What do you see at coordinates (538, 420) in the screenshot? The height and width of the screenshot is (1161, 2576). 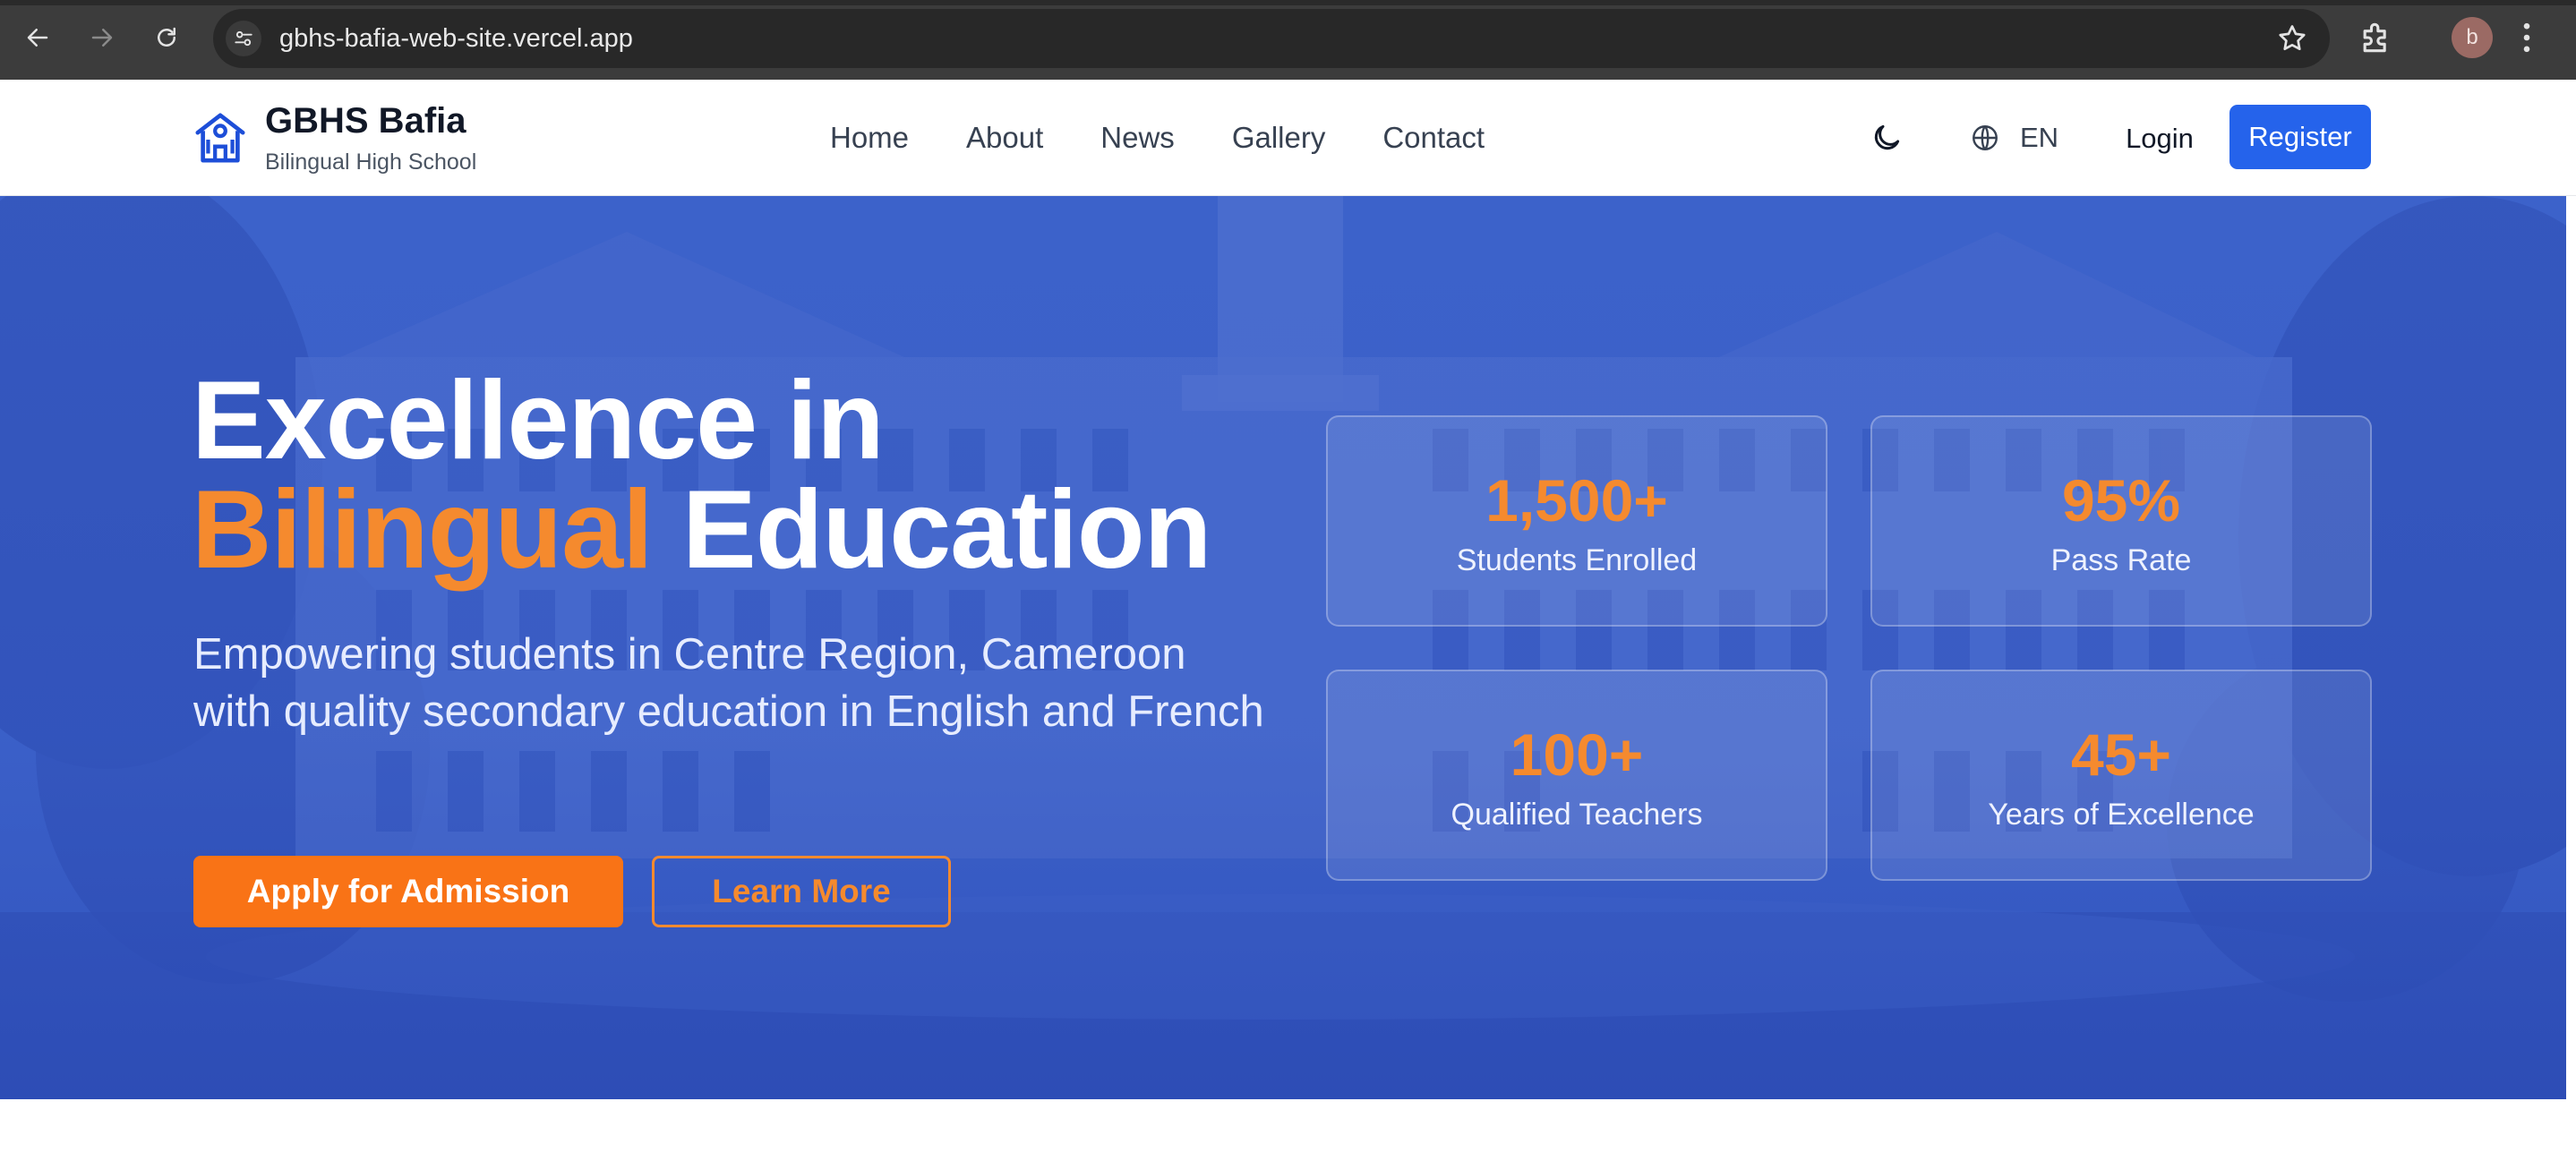 I see `hero-title-line1: Excellence in` at bounding box center [538, 420].